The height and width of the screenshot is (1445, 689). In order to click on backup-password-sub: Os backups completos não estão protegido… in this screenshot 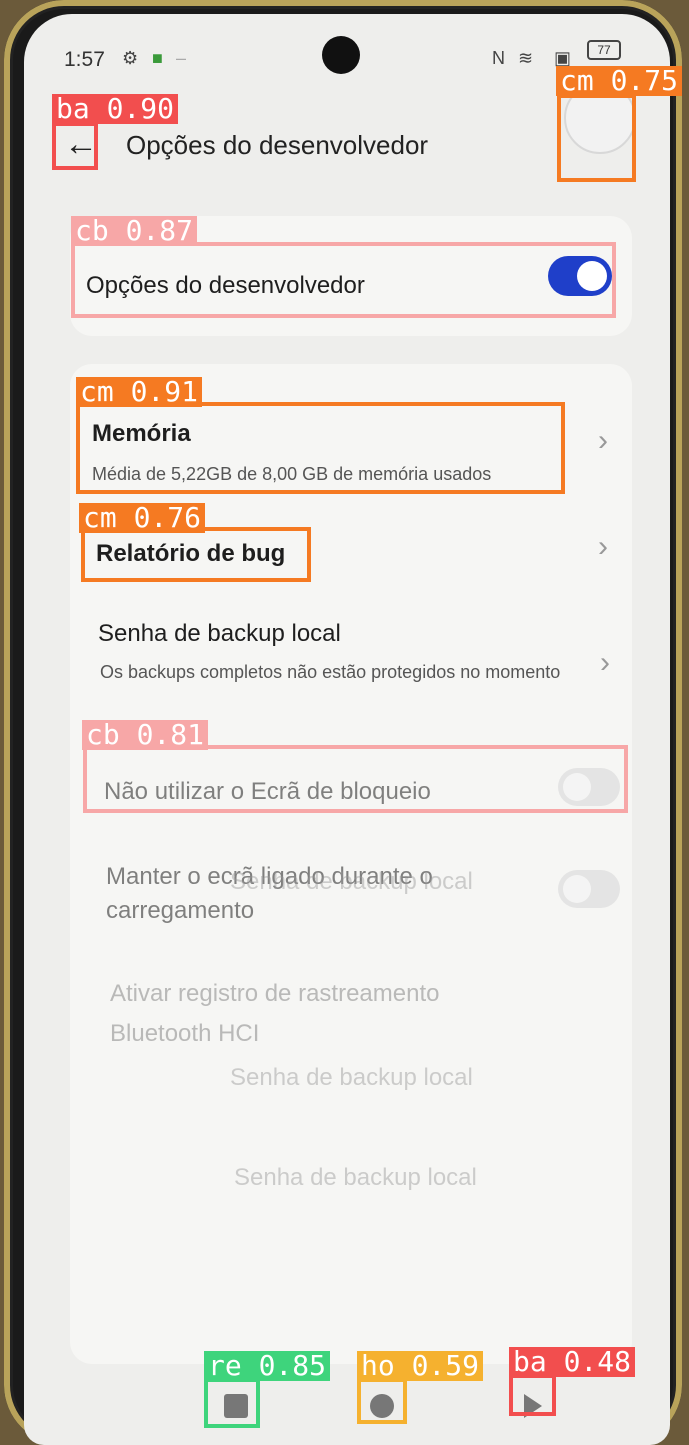, I will do `click(330, 672)`.